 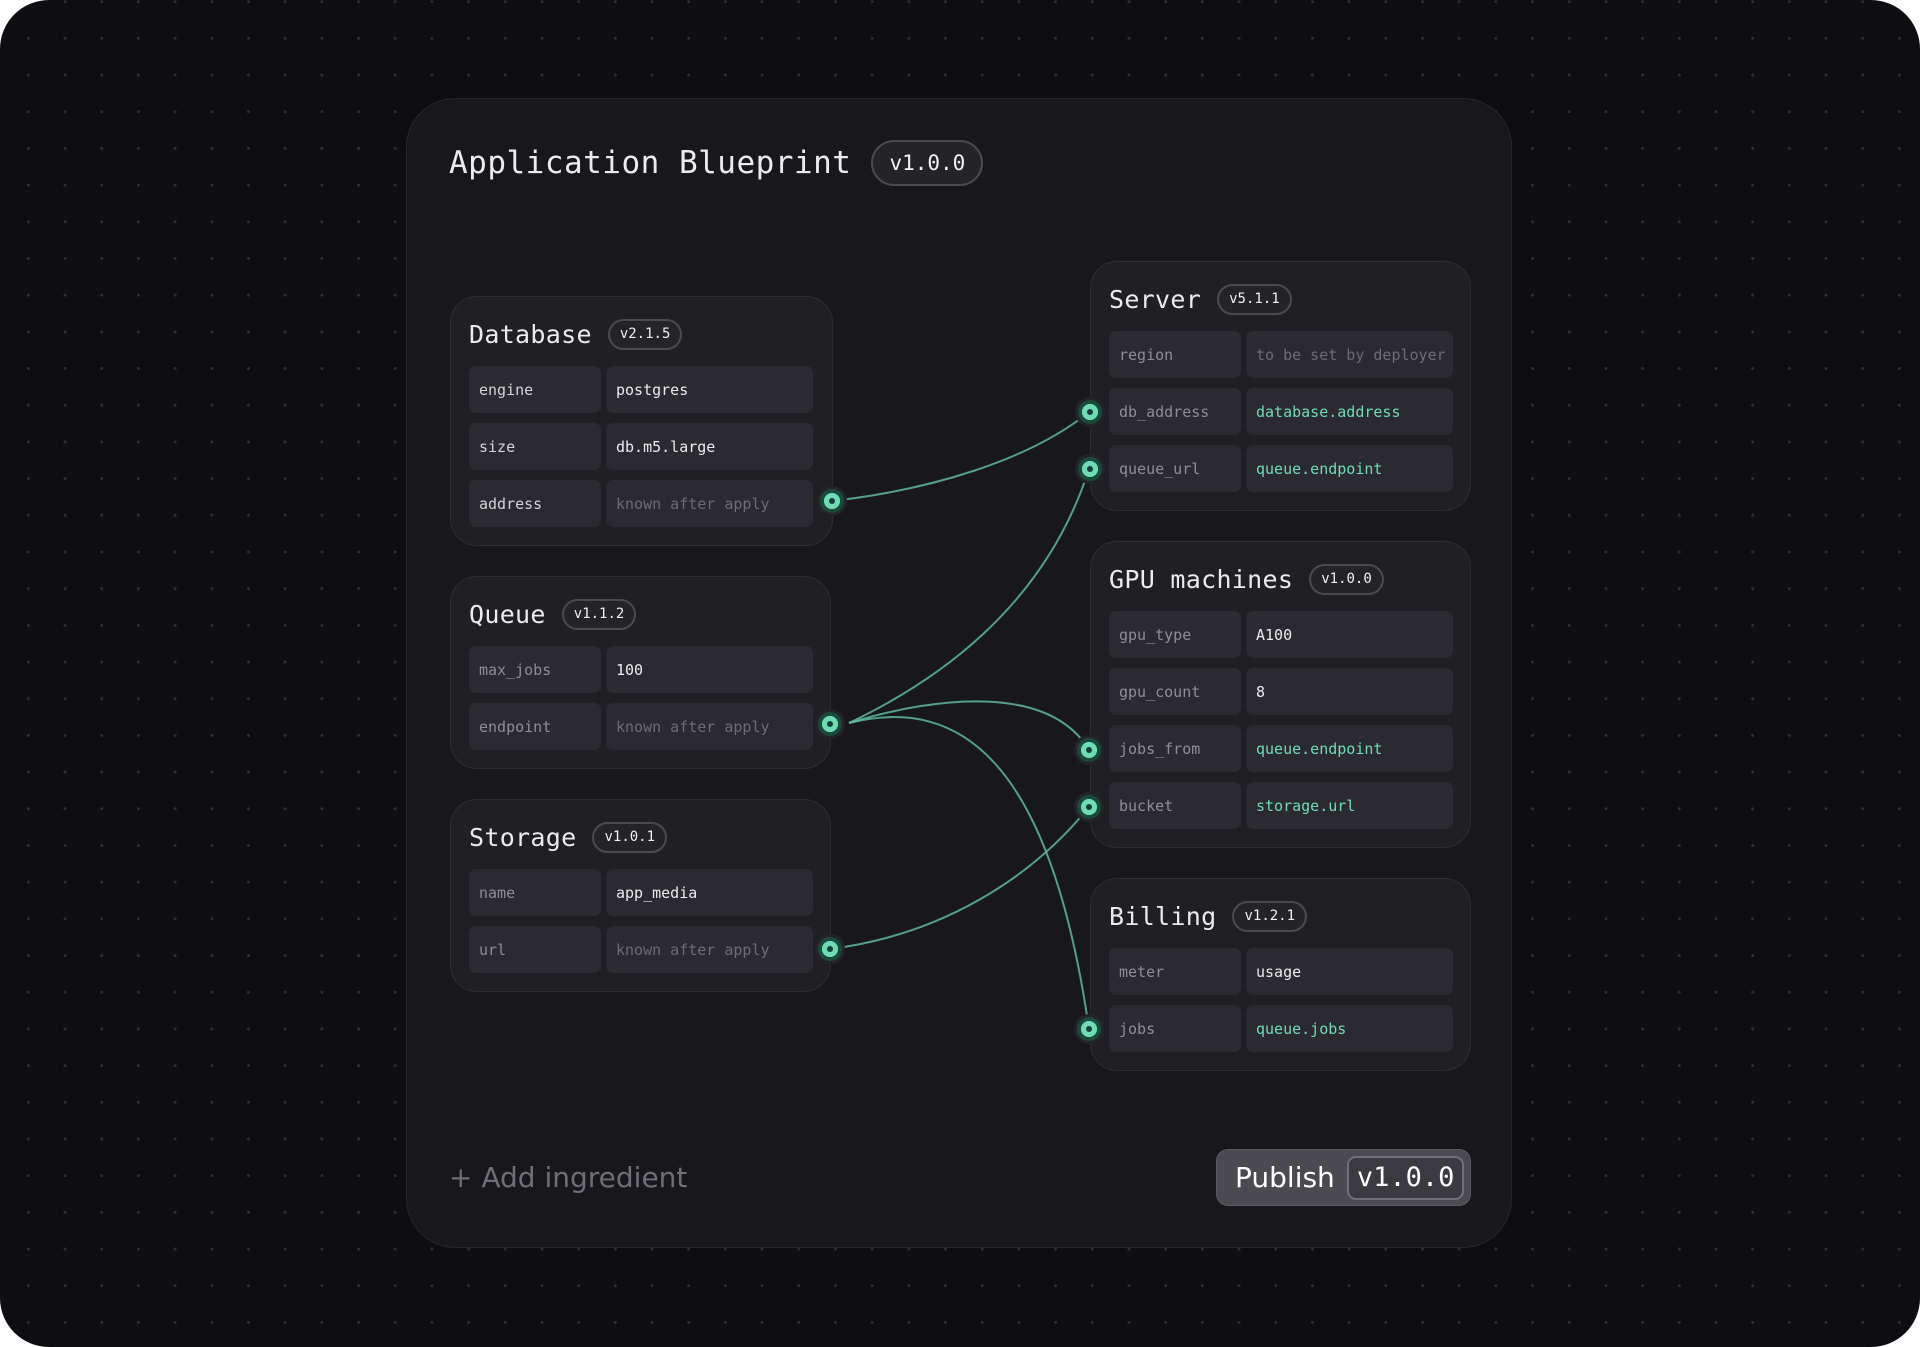 I want to click on billing-jobs-value: queue.jobs, so click(x=1349, y=1028).